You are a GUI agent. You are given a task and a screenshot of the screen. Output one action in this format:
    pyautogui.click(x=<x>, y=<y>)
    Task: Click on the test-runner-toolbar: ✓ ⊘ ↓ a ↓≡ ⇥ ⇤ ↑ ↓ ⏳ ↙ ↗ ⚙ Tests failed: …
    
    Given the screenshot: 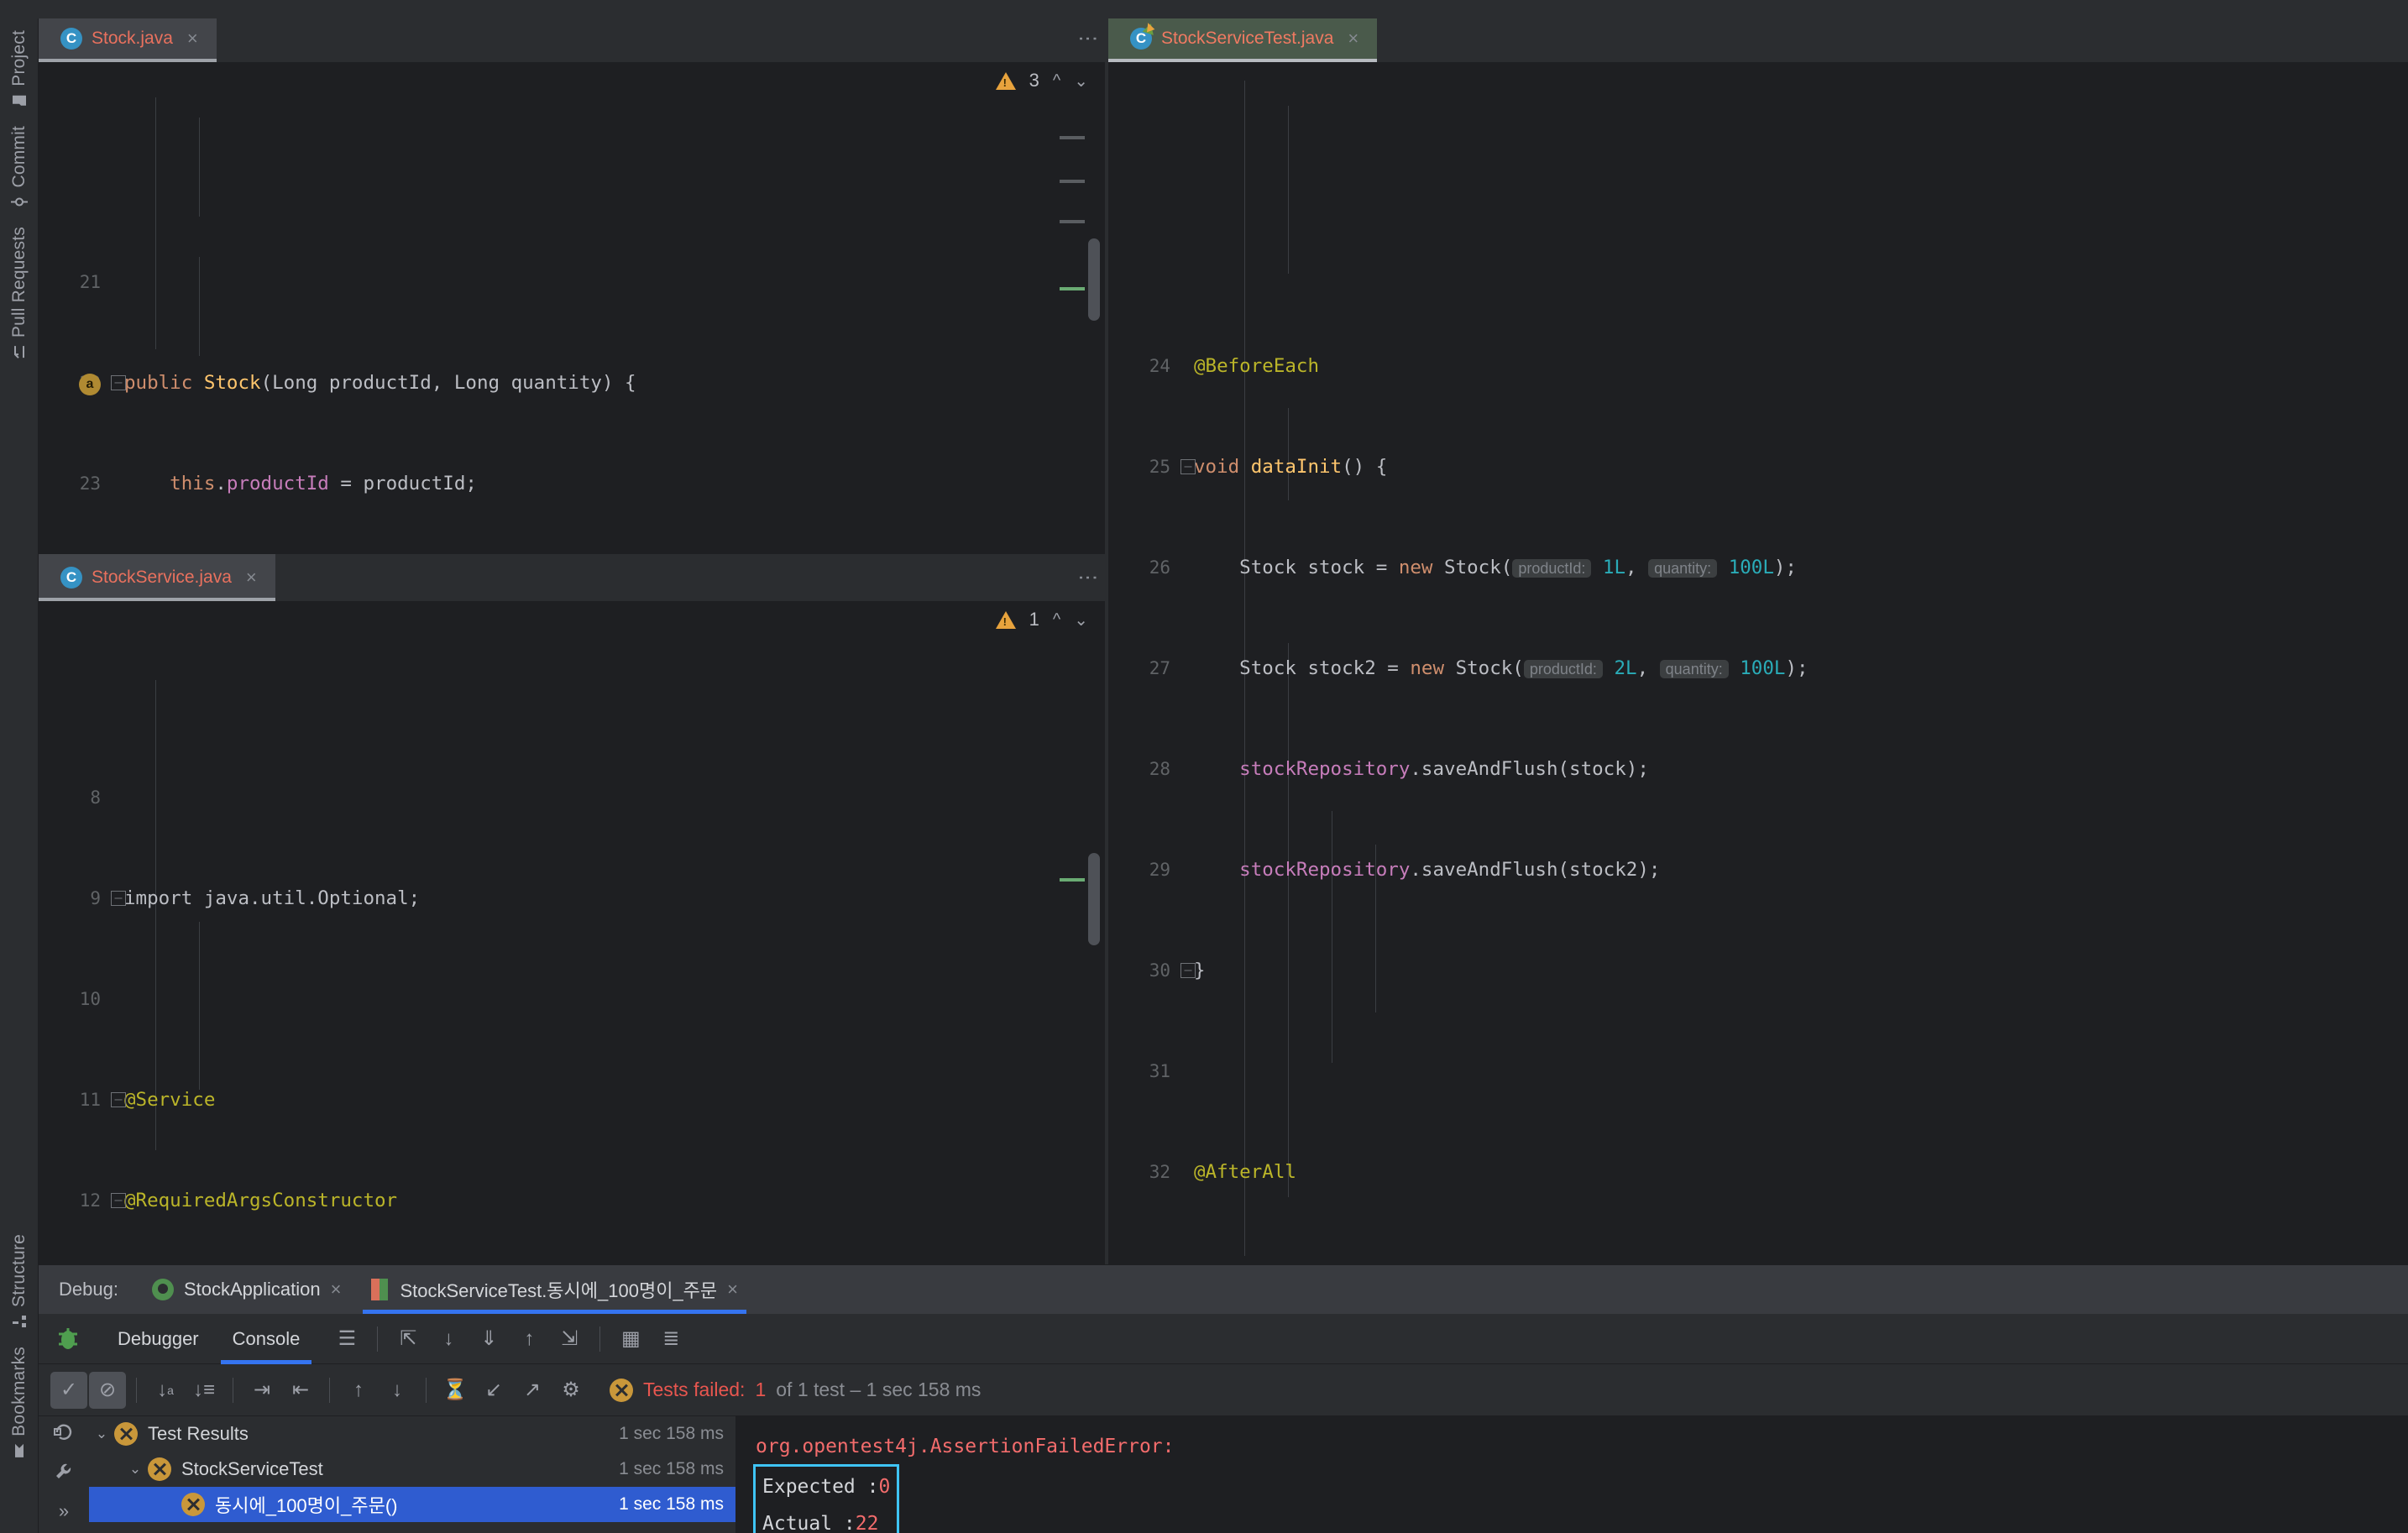 What is the action you would take?
    pyautogui.click(x=1223, y=1390)
    